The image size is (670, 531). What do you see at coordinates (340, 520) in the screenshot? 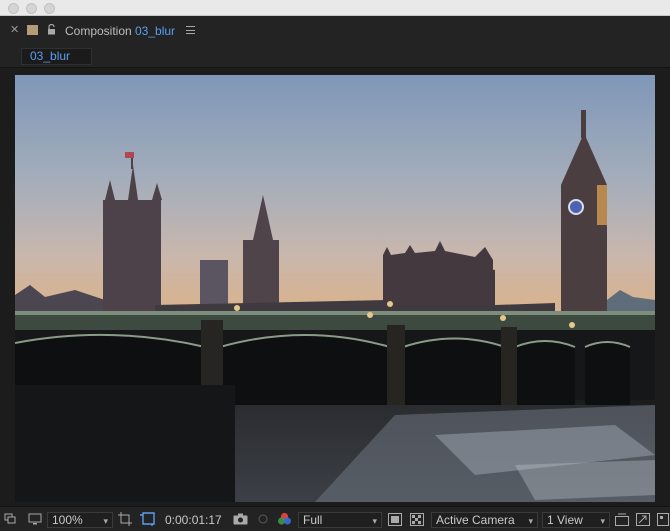
I see `resolution-dropdown: Full ▾` at bounding box center [340, 520].